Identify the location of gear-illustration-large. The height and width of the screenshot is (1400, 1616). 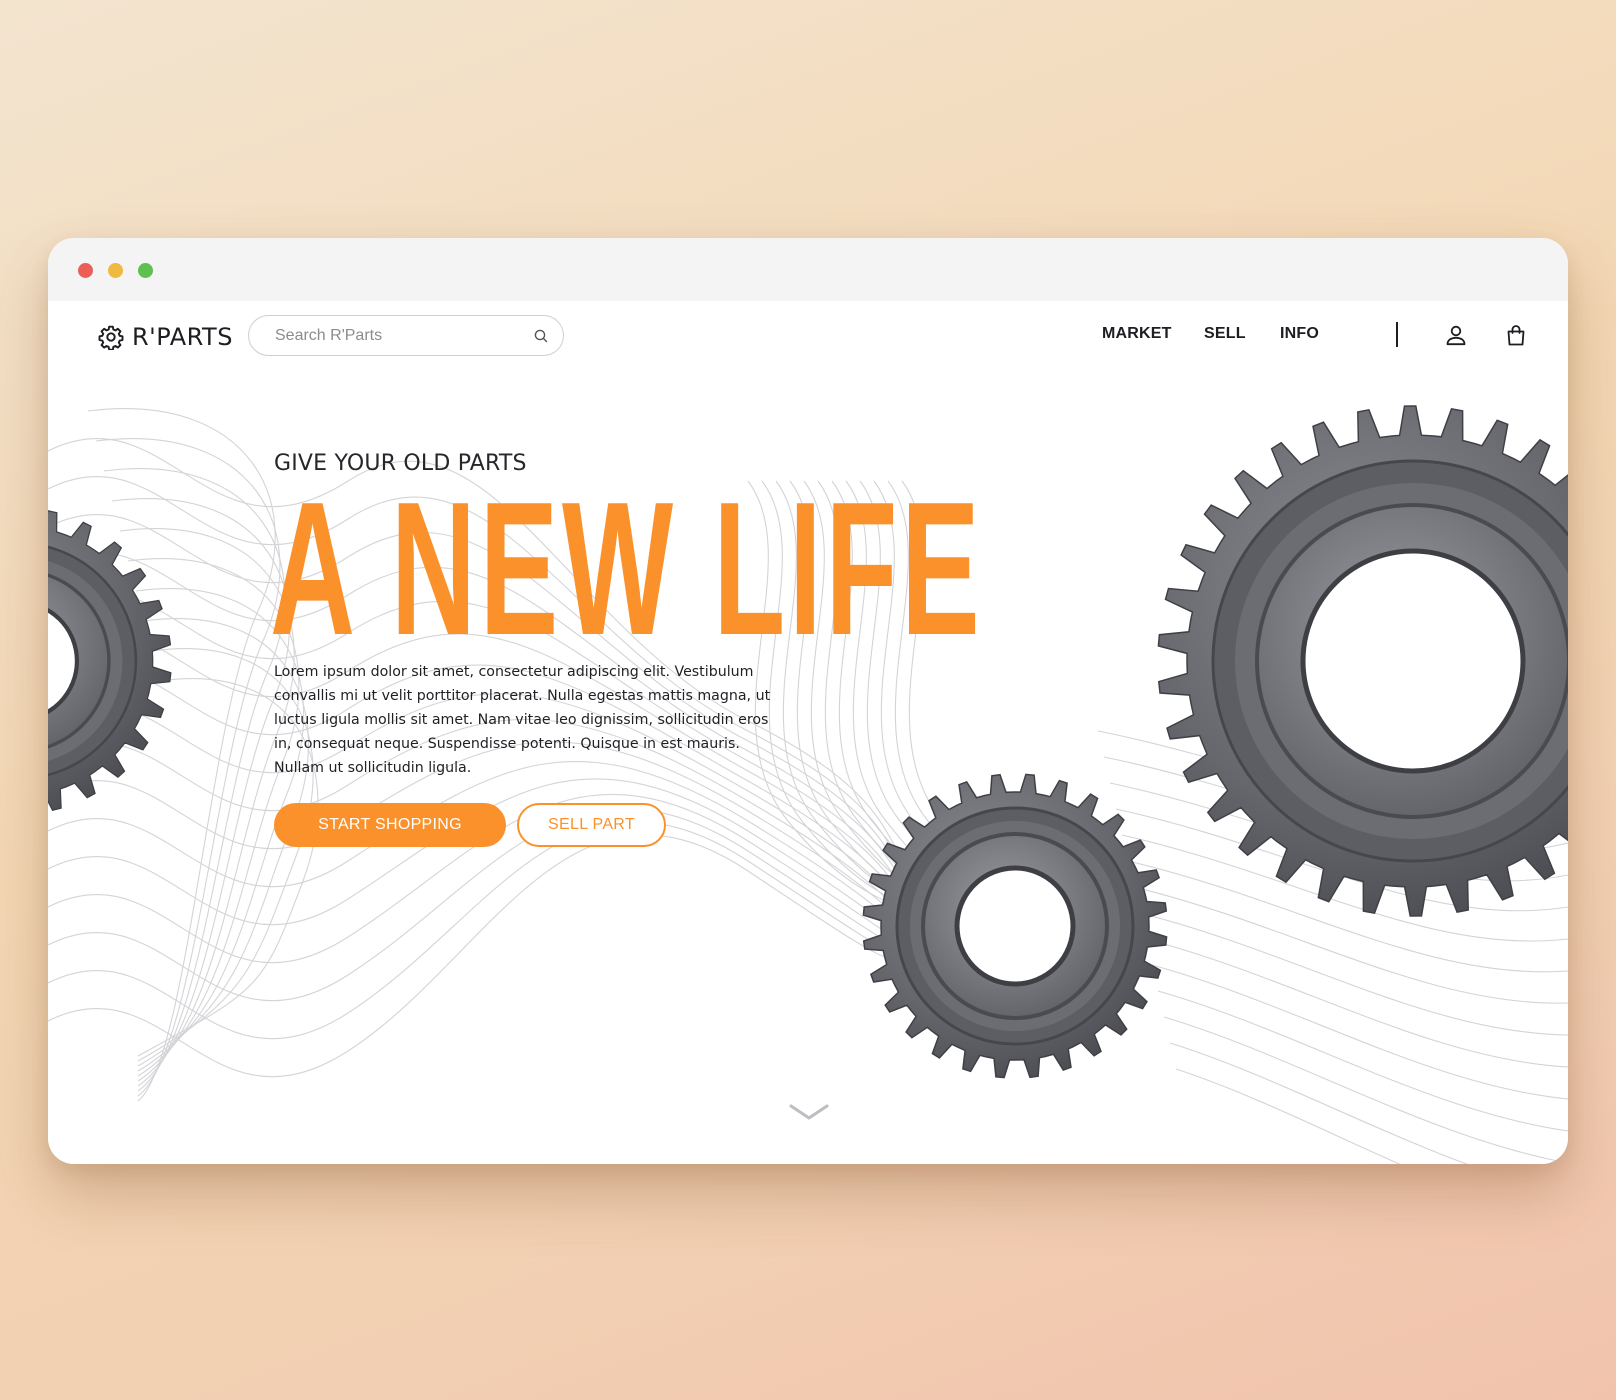
(1362, 661).